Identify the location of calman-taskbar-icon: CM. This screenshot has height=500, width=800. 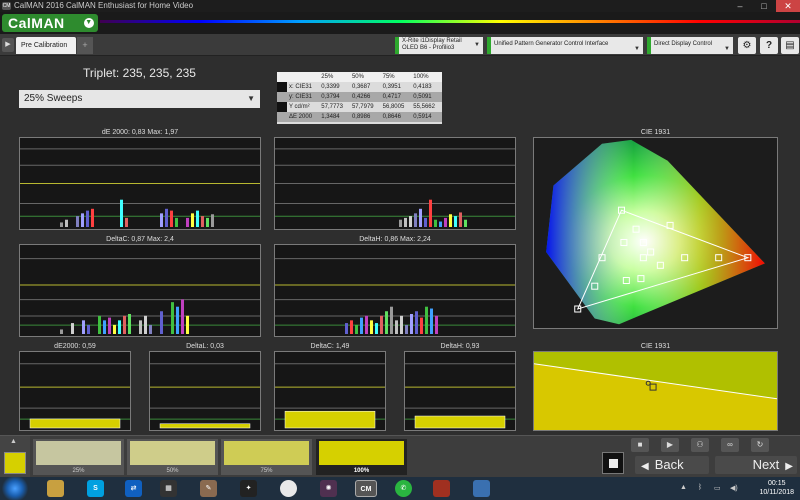
(366, 488).